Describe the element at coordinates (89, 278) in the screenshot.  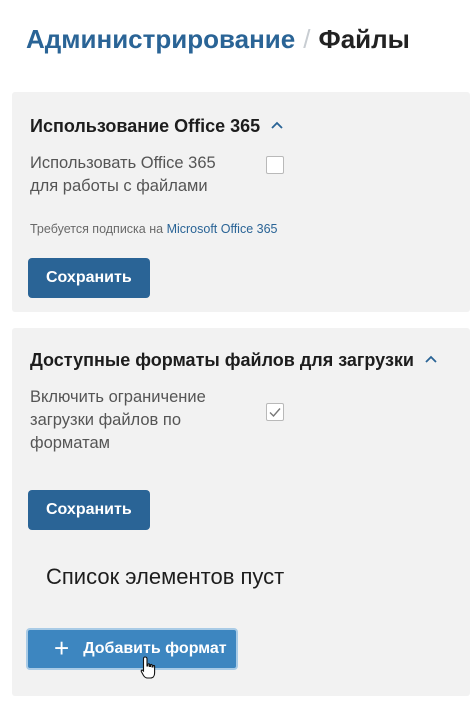
I see `save-office-button: Сохранить` at that location.